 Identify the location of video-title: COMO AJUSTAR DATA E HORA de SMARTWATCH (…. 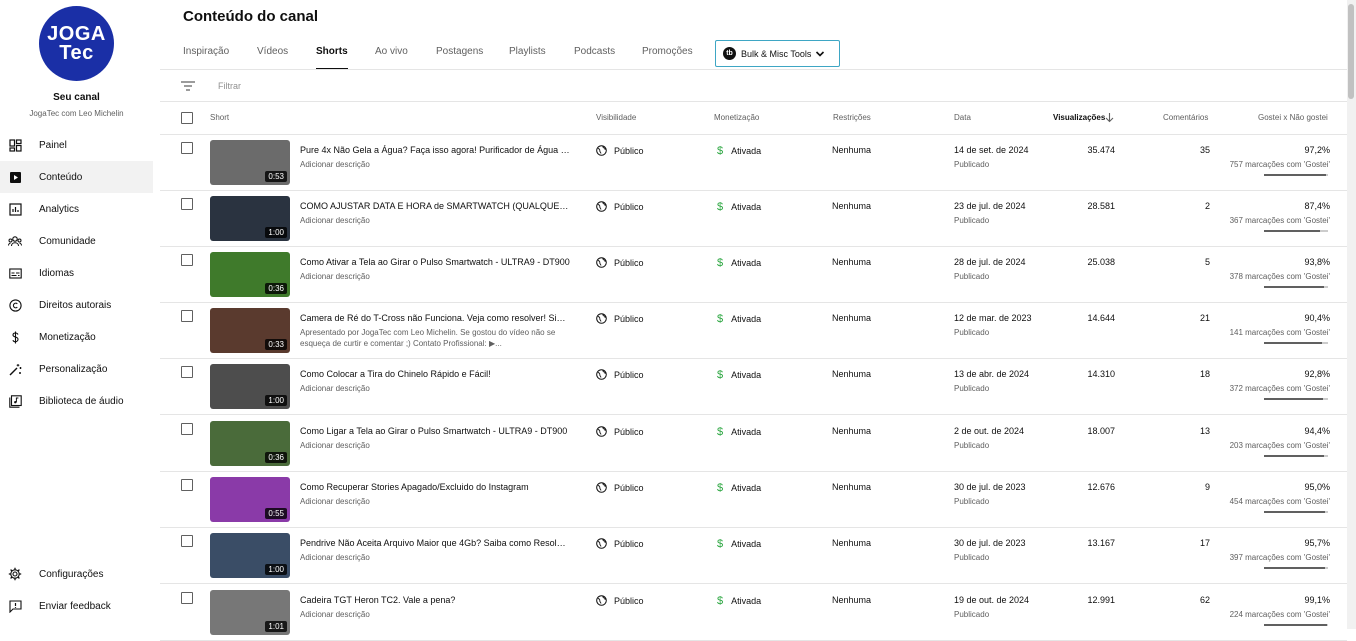
(435, 206).